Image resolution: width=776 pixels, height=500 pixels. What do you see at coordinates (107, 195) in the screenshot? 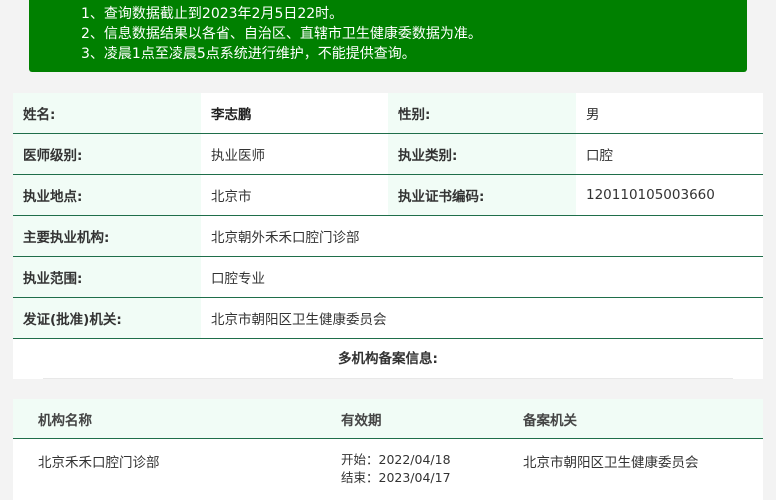
I see `location-label: 执业地点:` at bounding box center [107, 195].